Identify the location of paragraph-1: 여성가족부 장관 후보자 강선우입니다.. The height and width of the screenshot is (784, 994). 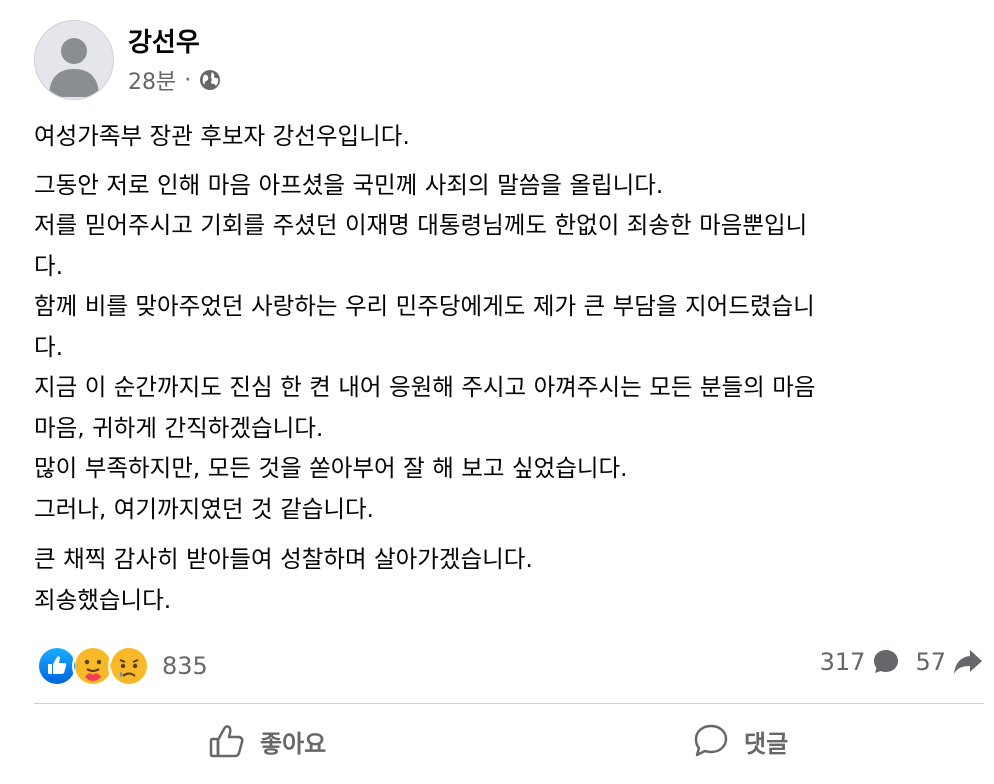
(499, 136).